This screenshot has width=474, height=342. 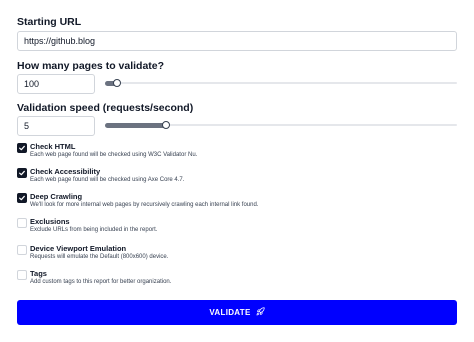 What do you see at coordinates (56, 84) in the screenshot?
I see `pages-input` at bounding box center [56, 84].